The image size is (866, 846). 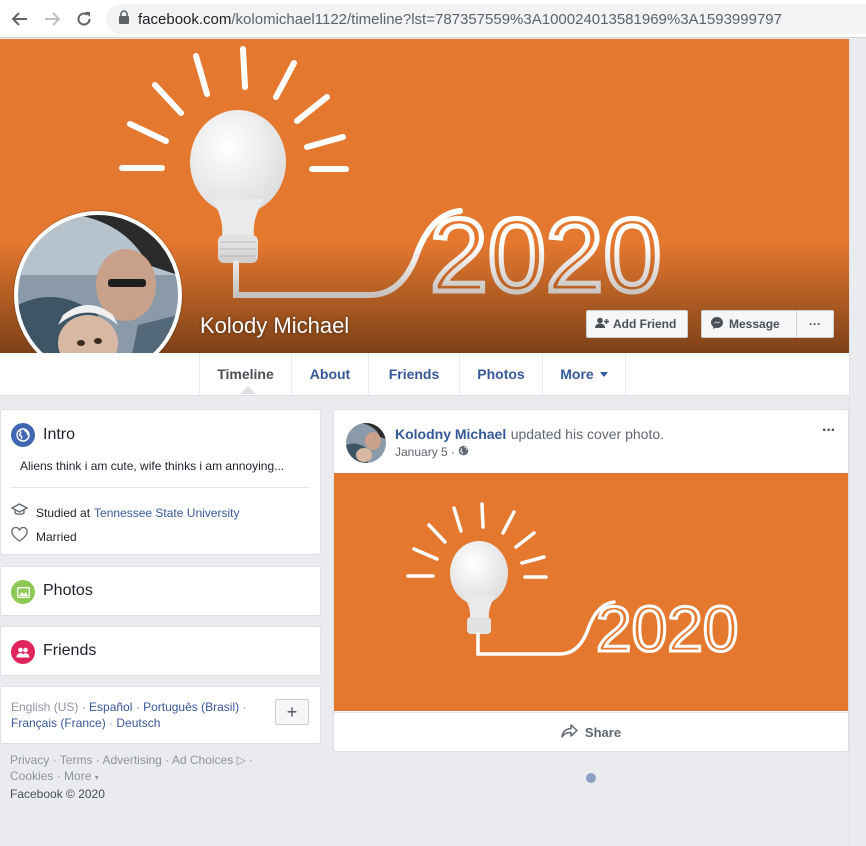 What do you see at coordinates (52, 19) in the screenshot?
I see `forward-arrow-icon` at bounding box center [52, 19].